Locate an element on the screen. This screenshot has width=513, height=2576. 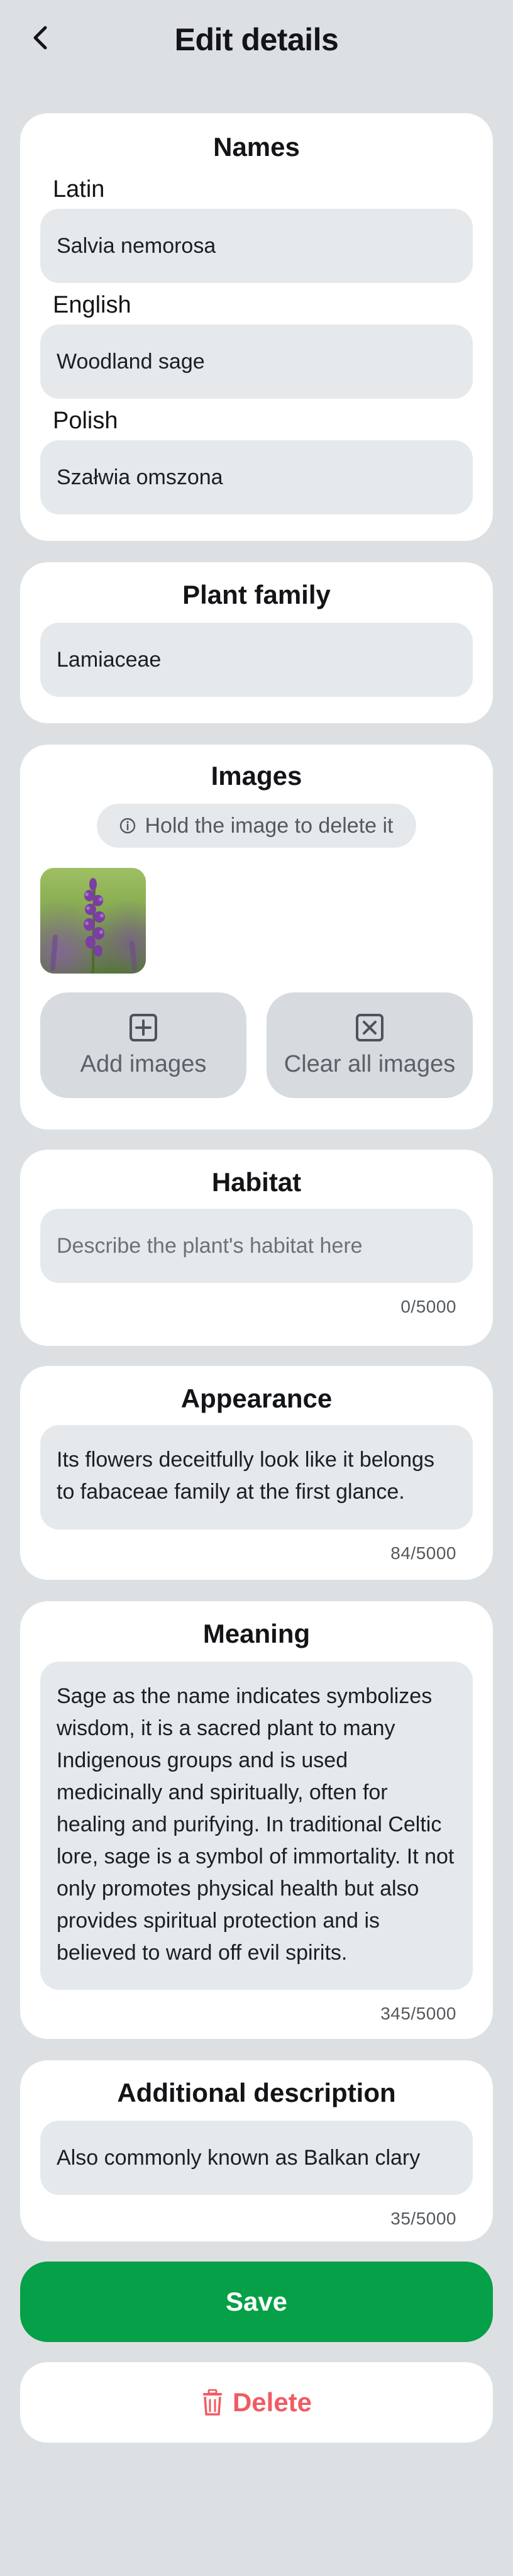
page-title: Edit details is located at coordinates (256, 39).